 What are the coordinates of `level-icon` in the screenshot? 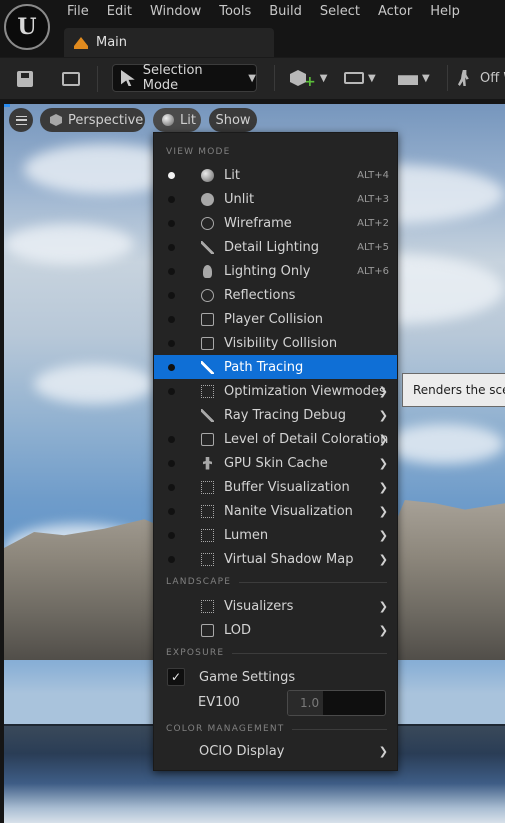 It's located at (81, 42).